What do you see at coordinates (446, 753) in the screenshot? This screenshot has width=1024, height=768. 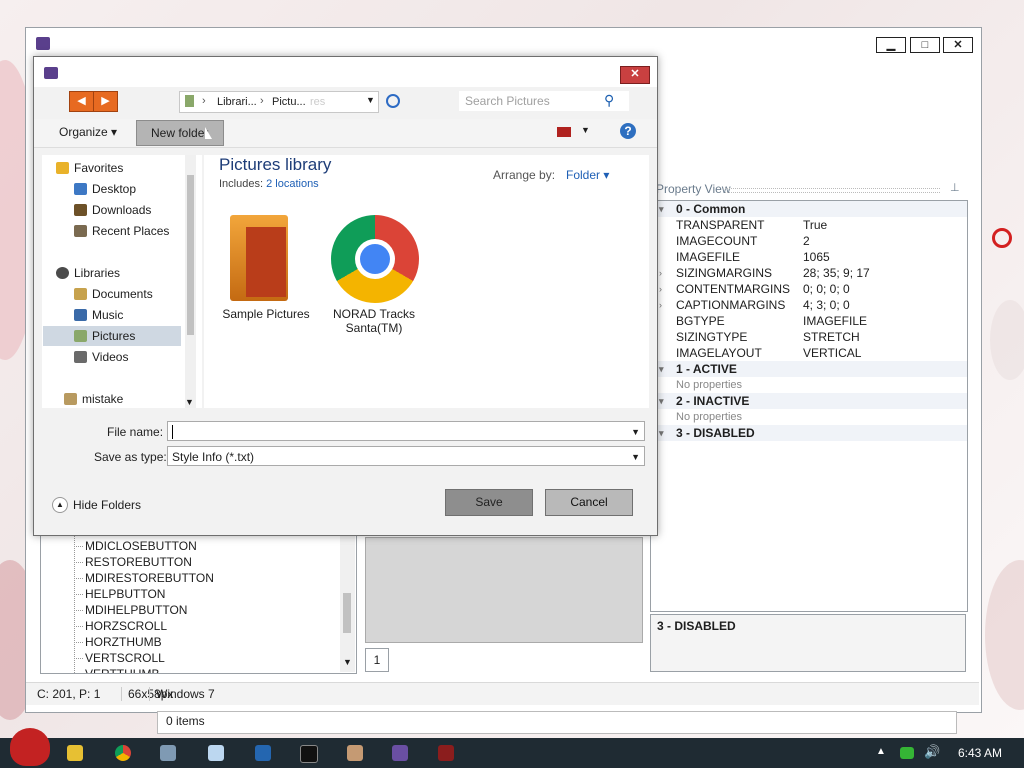 I see `resource-hacker-taskbar-icon` at bounding box center [446, 753].